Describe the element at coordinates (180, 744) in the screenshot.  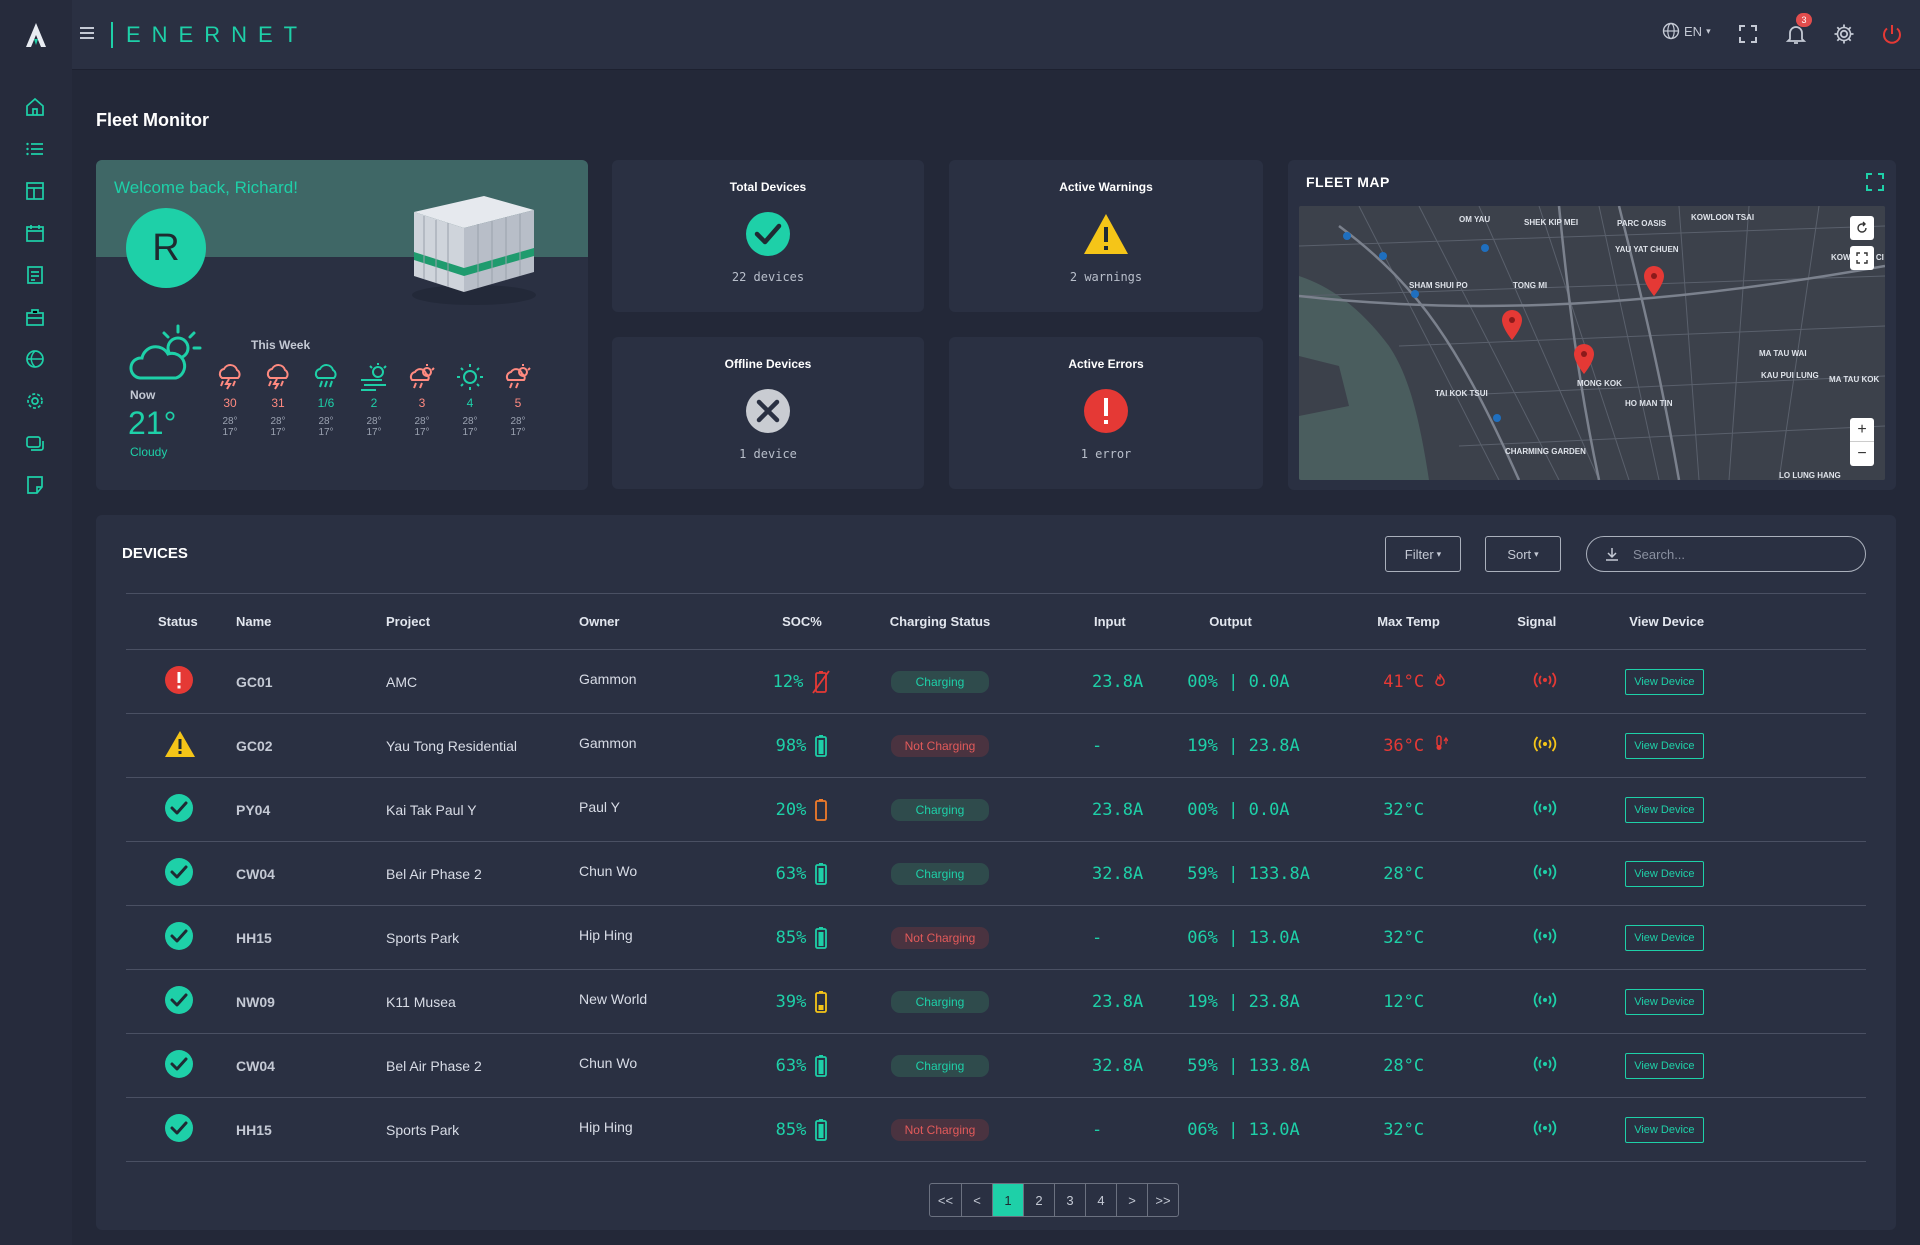
I see `warning-status-icon` at that location.